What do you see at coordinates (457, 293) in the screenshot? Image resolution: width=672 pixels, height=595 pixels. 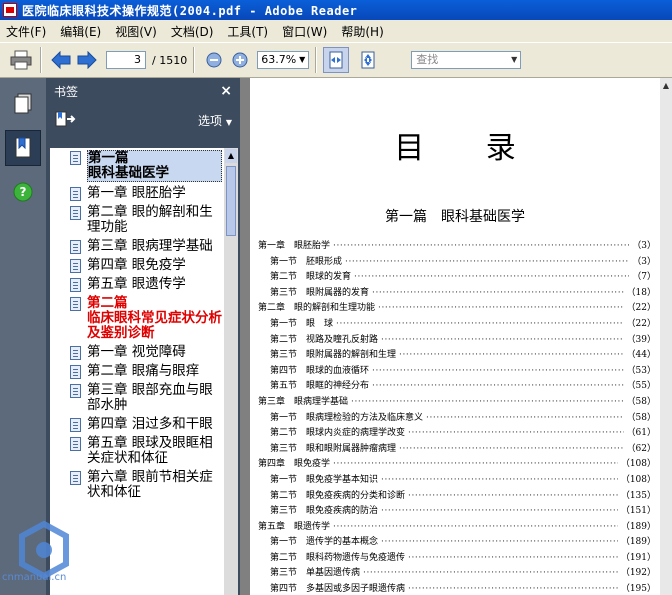 I see `toc-row: 第三节 眼附属器的发育 （18）` at bounding box center [457, 293].